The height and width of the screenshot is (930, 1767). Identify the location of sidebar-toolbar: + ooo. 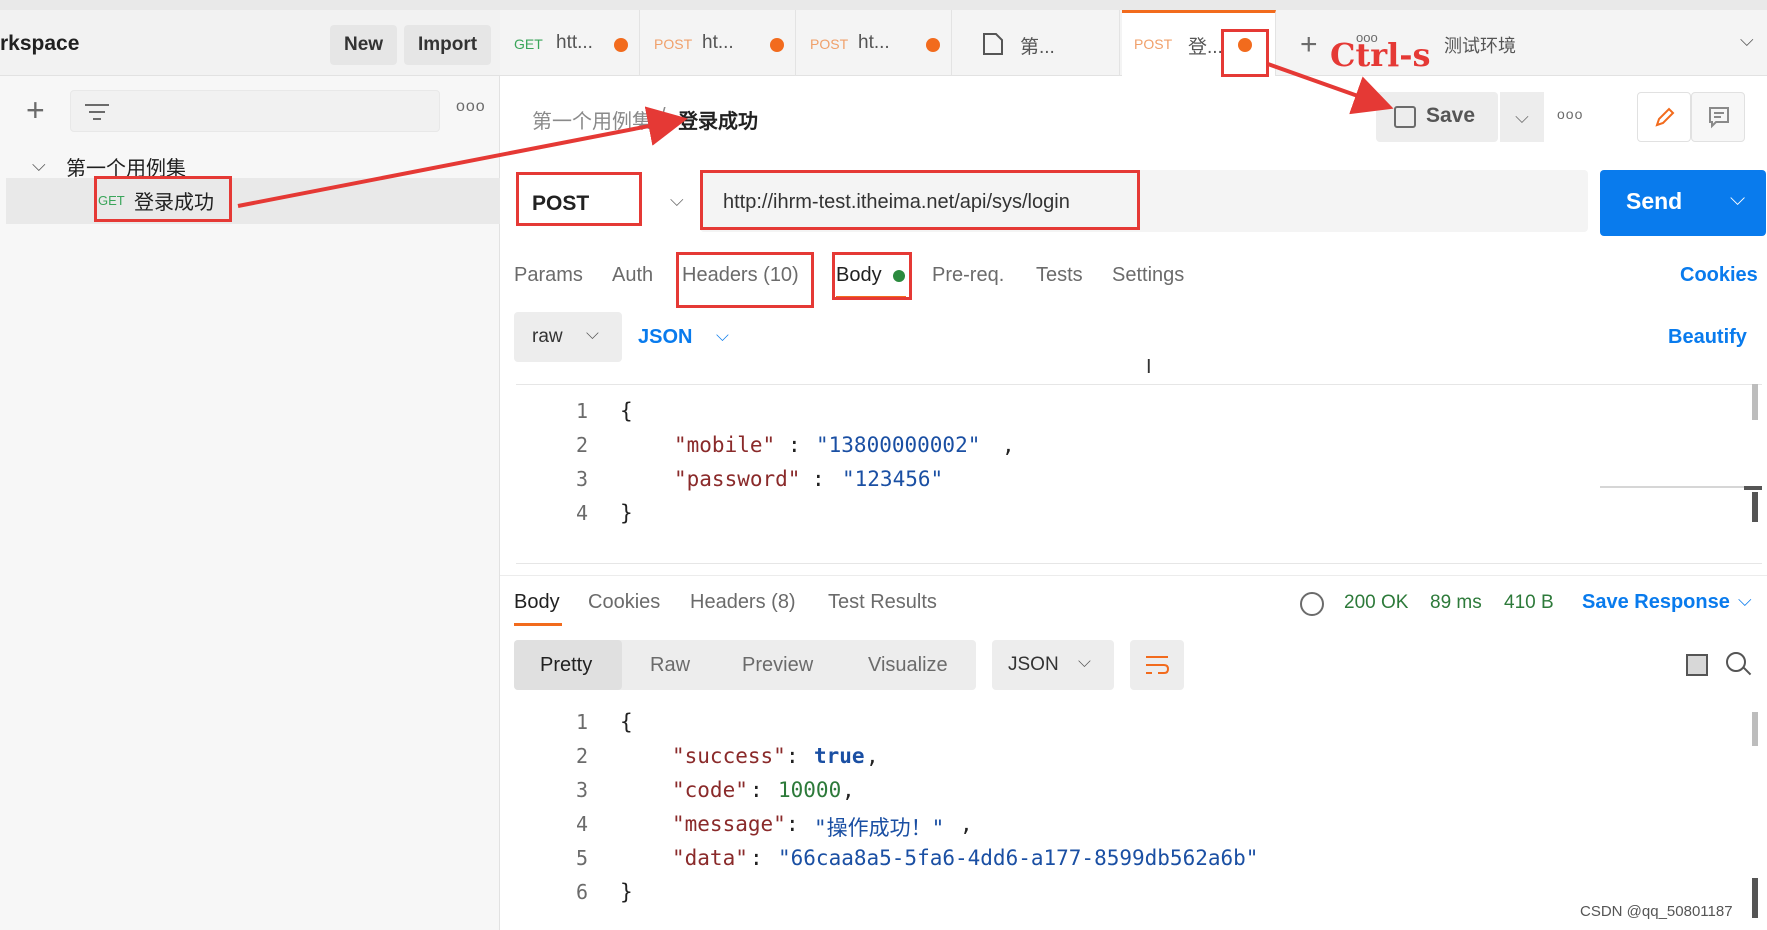
(250, 110).